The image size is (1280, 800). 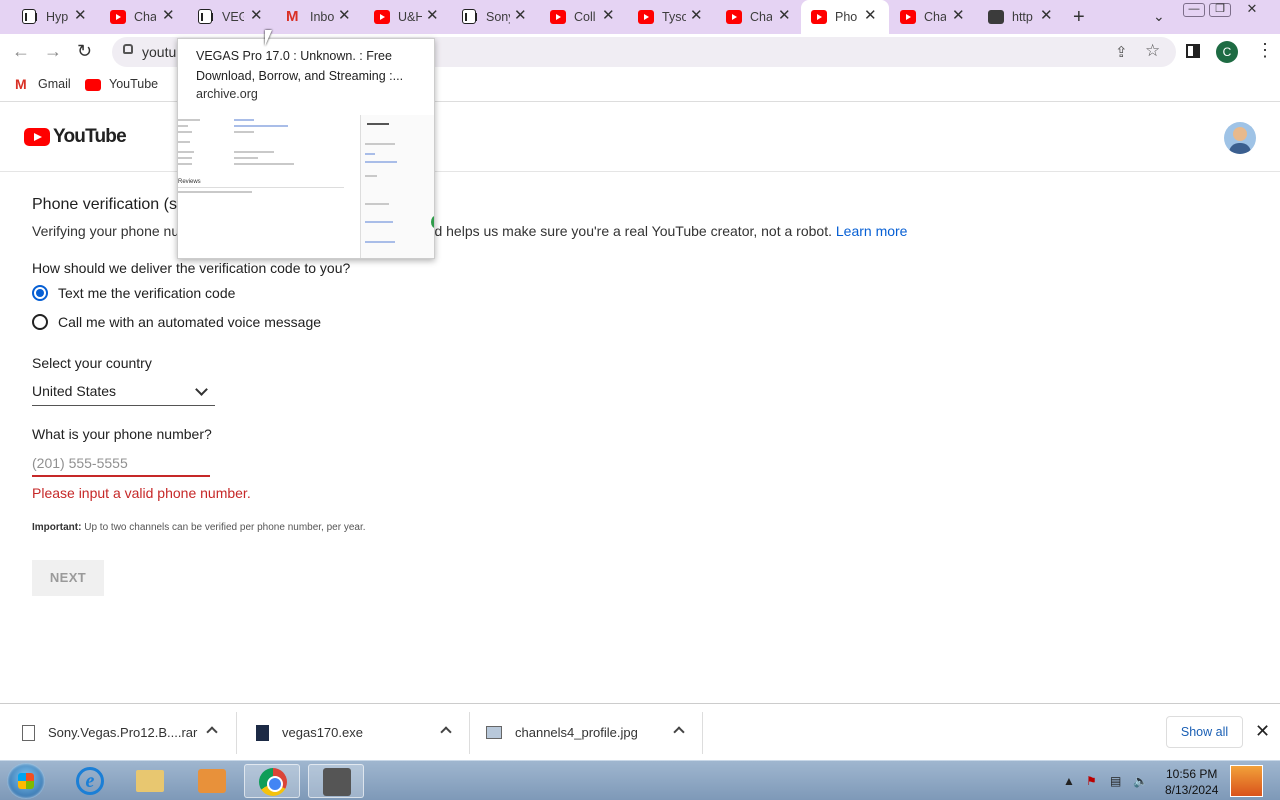 I want to click on download-name: vegas170.exe, so click(x=322, y=732).